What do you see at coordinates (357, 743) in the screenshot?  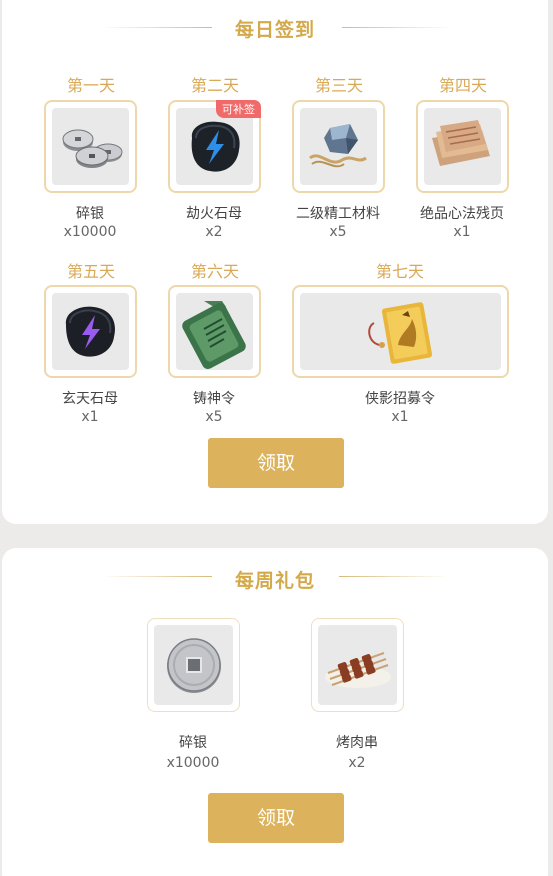 I see `weekly-item-2-name: 烤肉串` at bounding box center [357, 743].